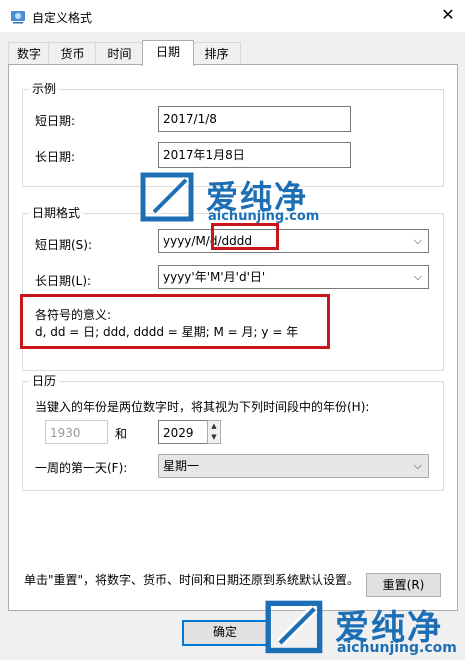 The height and width of the screenshot is (660, 465). I want to click on spin-up-icon: ▲, so click(214, 426).